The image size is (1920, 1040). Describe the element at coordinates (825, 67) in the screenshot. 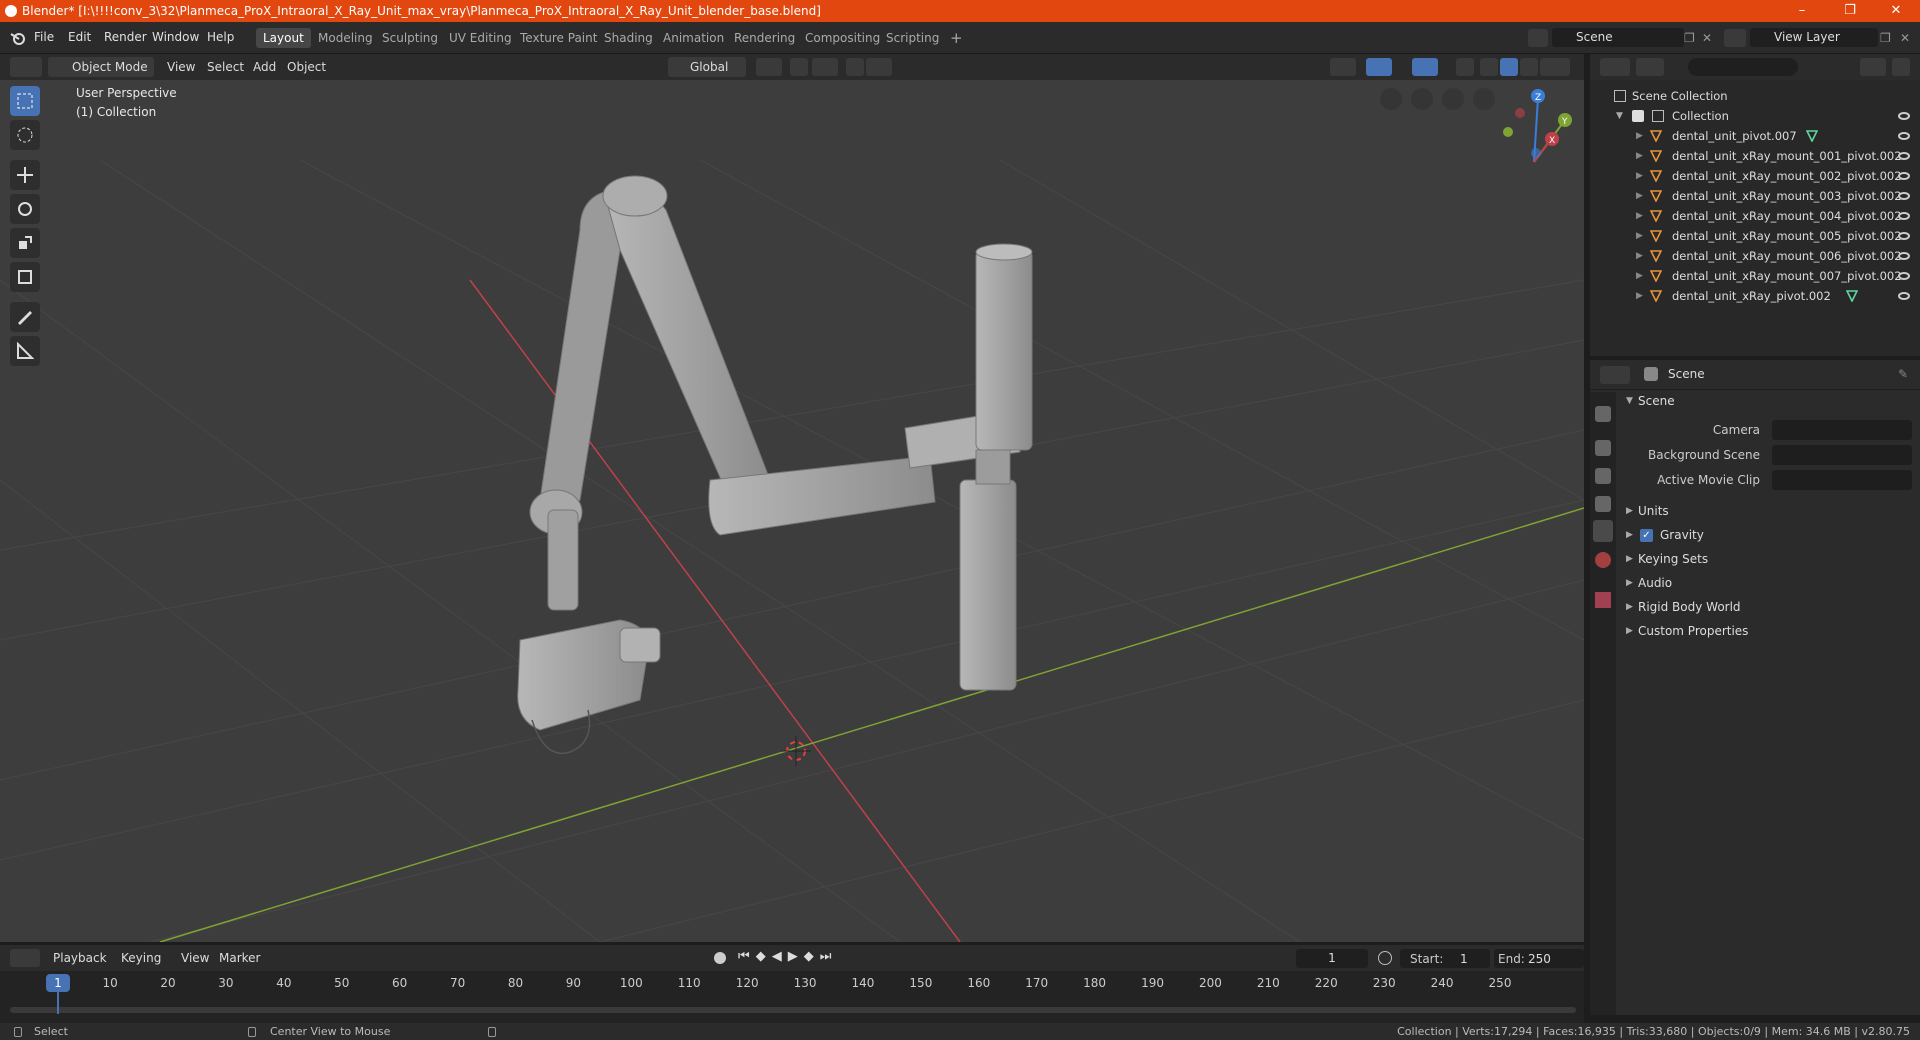

I see `snap-target-icon` at that location.